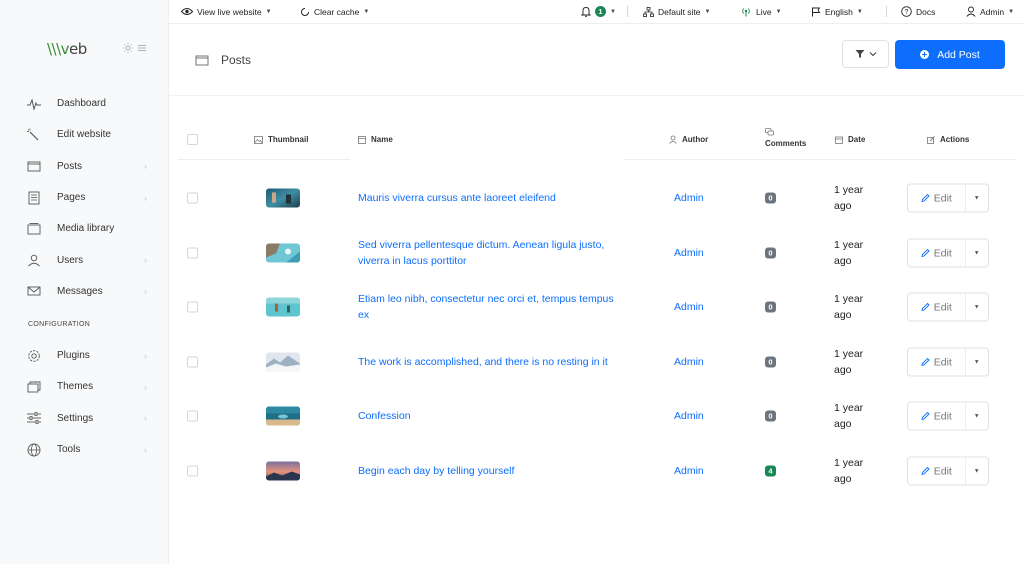 This screenshot has width=1024, height=564. I want to click on sidebar-item-settings: Settings ›, so click(84, 418).